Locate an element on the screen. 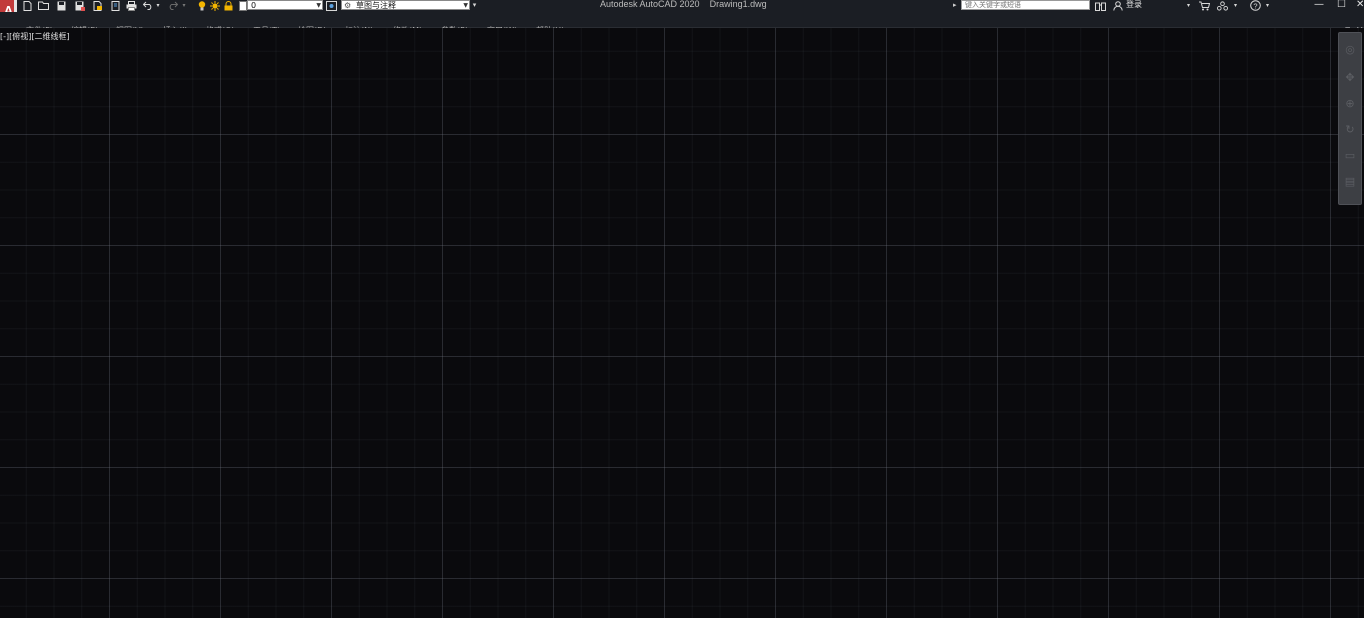 This screenshot has height=618, width=1364. binoculars-icon is located at coordinates (1100, 5).